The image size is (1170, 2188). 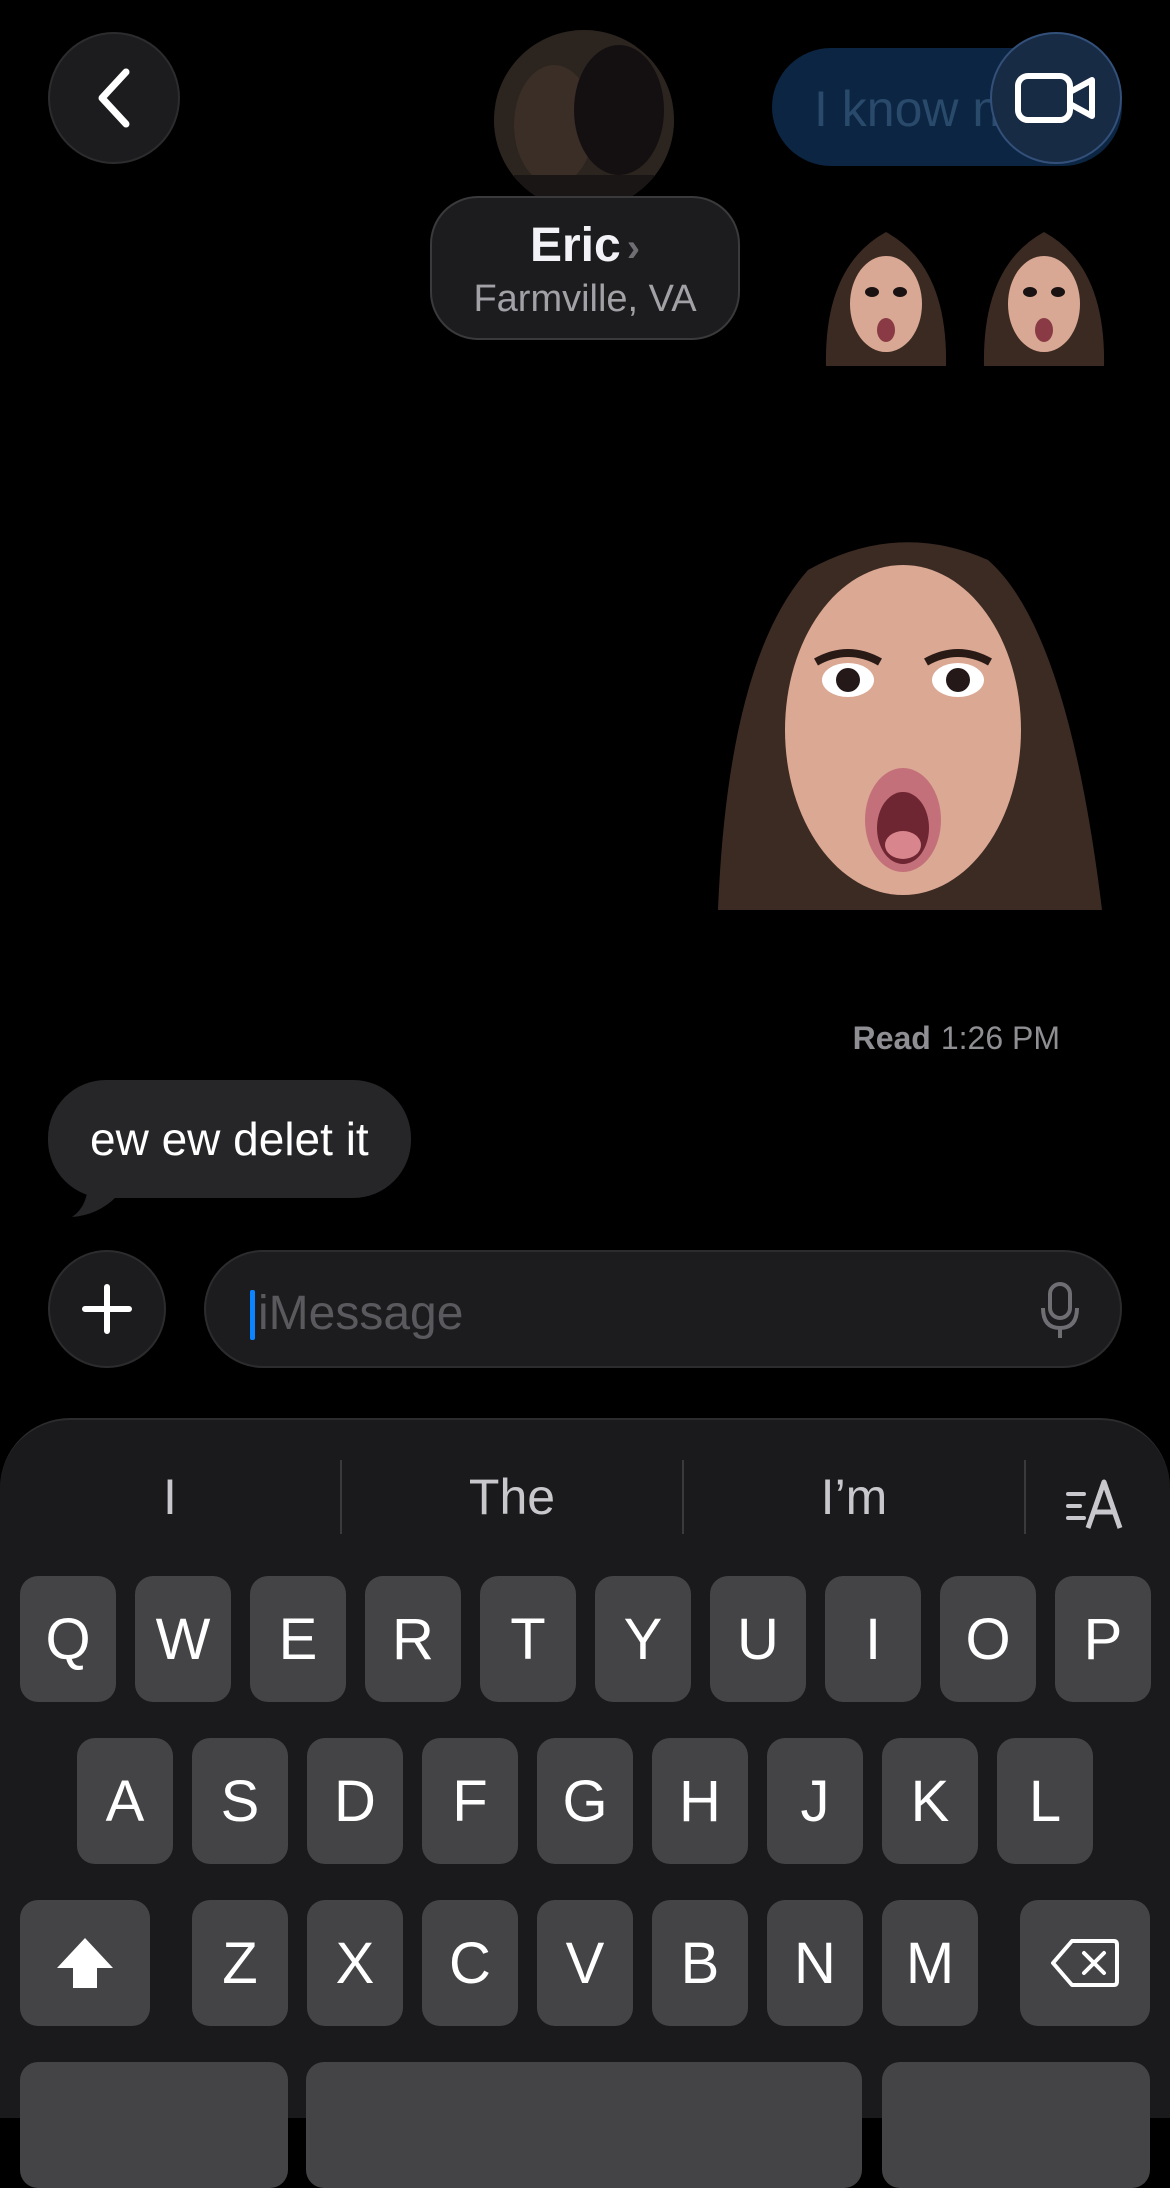 I want to click on key-b: B, so click(x=700, y=1963).